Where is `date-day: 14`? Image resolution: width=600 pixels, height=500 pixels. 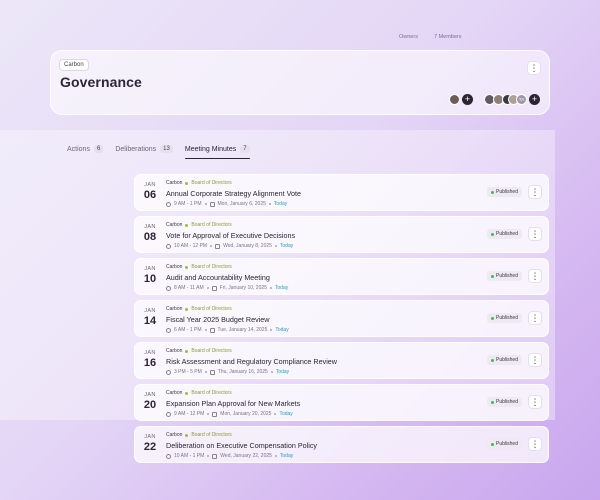 date-day: 14 is located at coordinates (150, 321).